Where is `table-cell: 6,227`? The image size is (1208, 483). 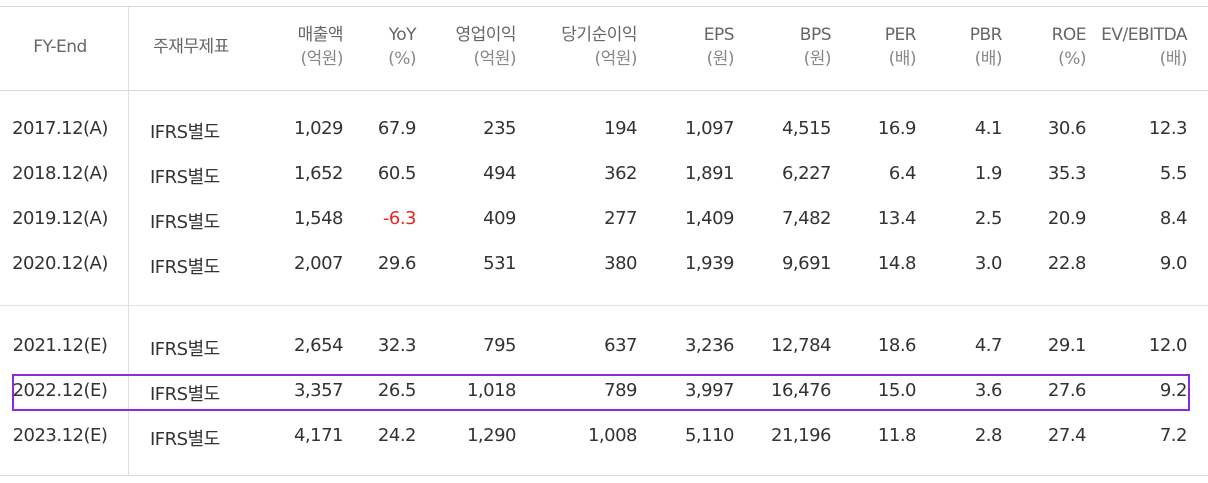
table-cell: 6,227 is located at coordinates (806, 173).